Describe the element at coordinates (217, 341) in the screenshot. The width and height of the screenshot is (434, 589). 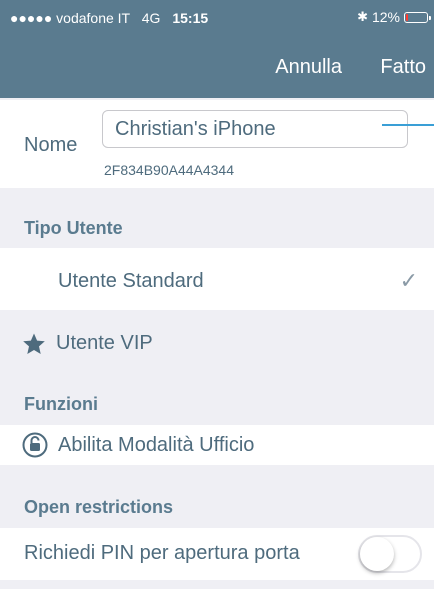
I see `user-type-option-vip: Utente VIP` at that location.